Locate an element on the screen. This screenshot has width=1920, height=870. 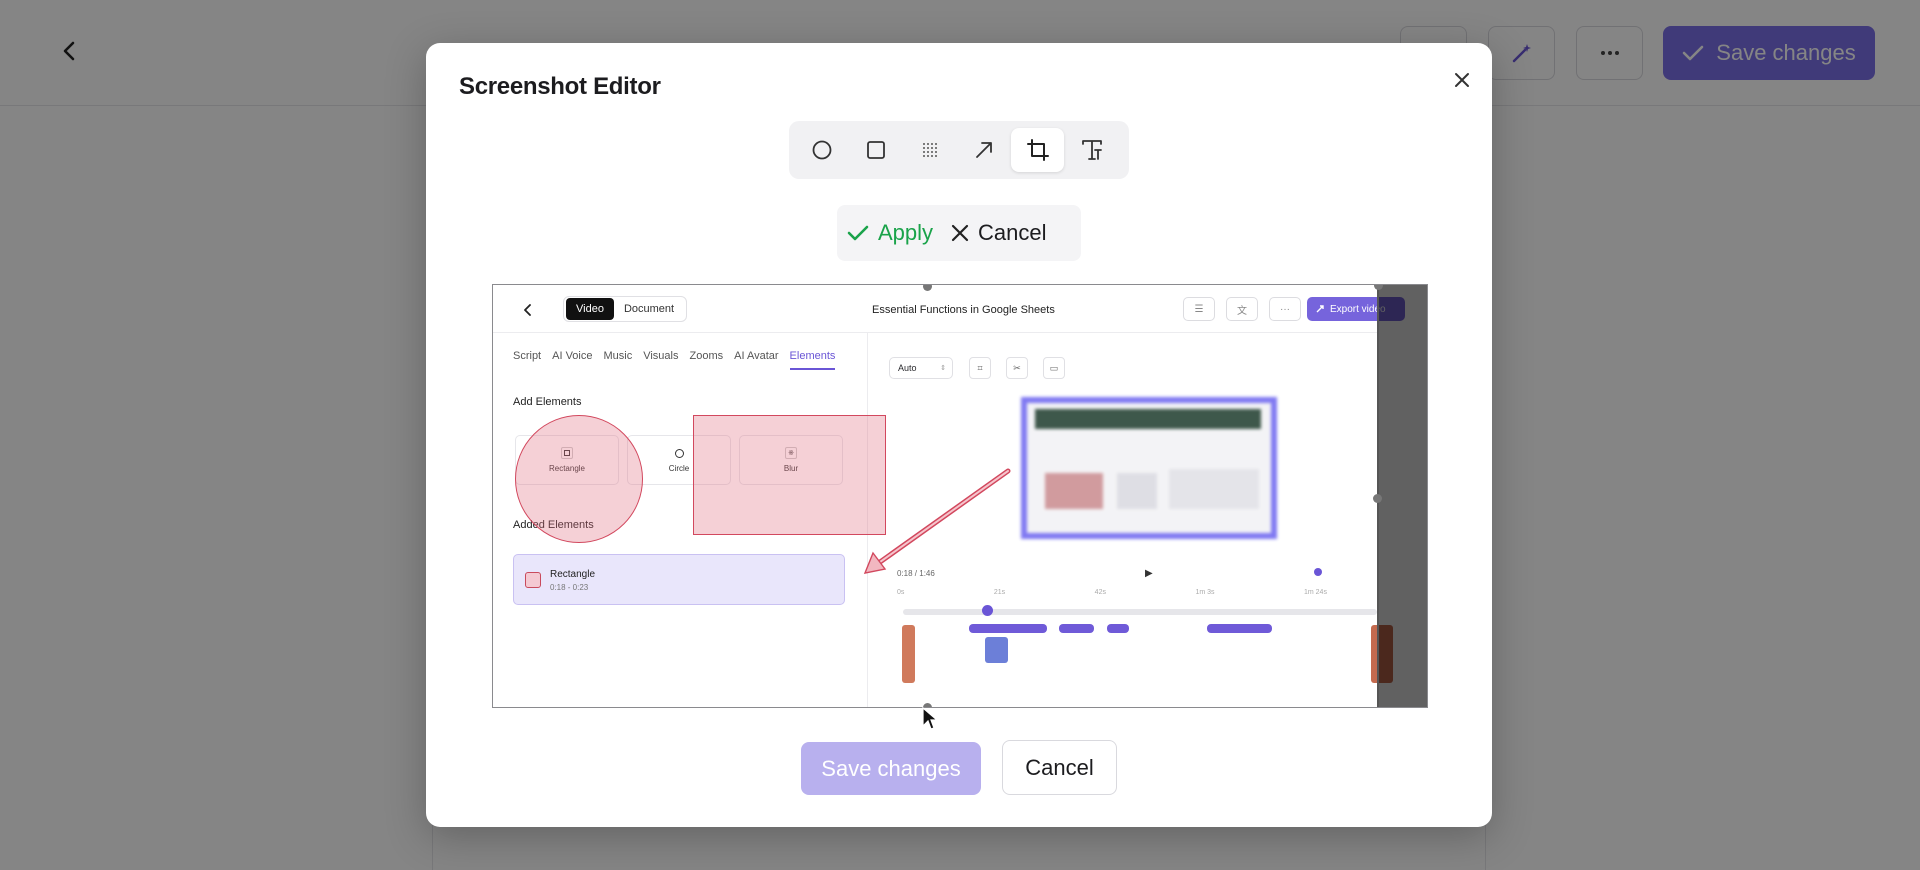
close-button is located at coordinates (1462, 80).